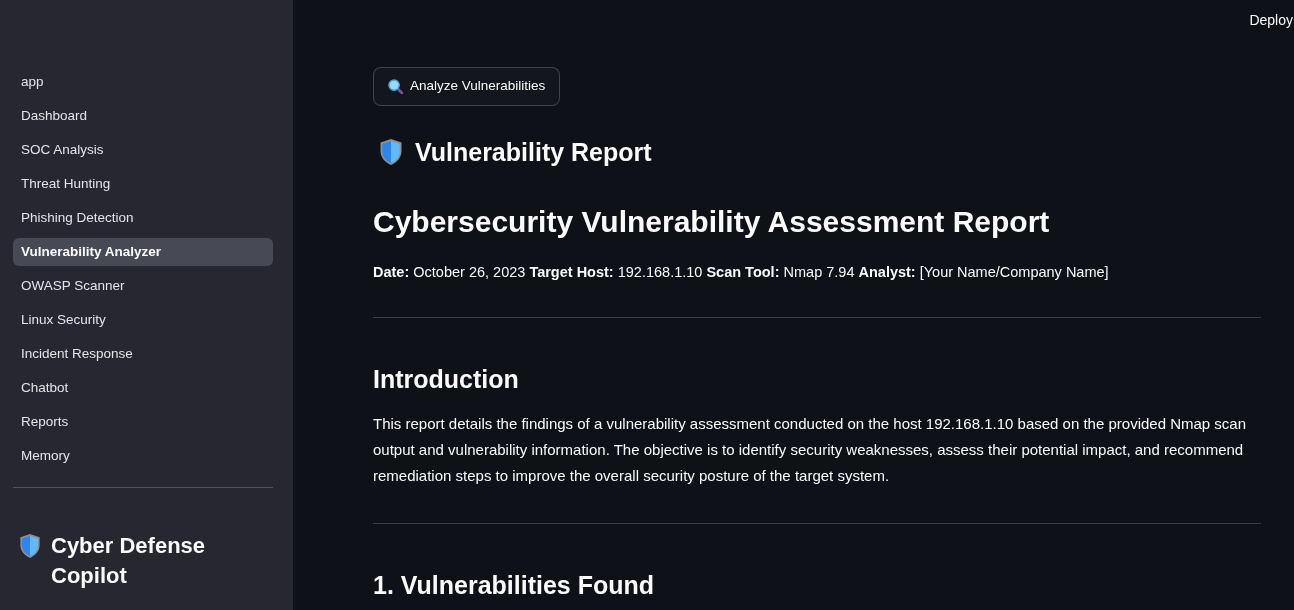 This screenshot has width=1294, height=610. Describe the element at coordinates (143, 354) in the screenshot. I see `sidebar-nav-item: Incident Response` at that location.